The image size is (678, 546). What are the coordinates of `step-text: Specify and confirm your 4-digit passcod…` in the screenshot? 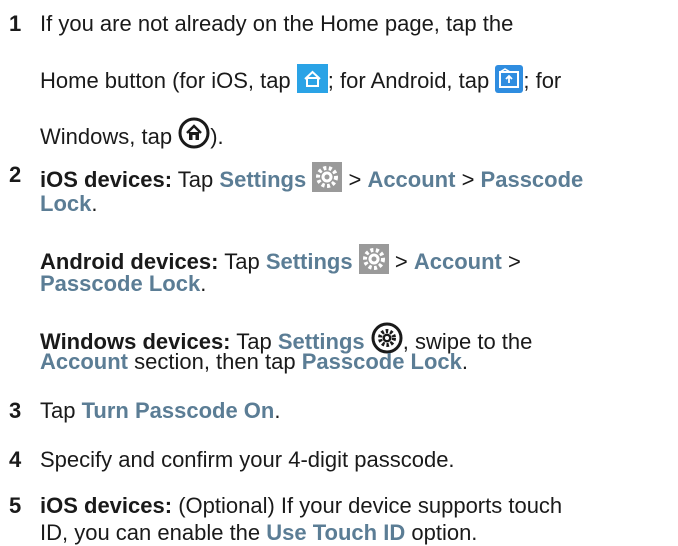 It's located at (247, 459).